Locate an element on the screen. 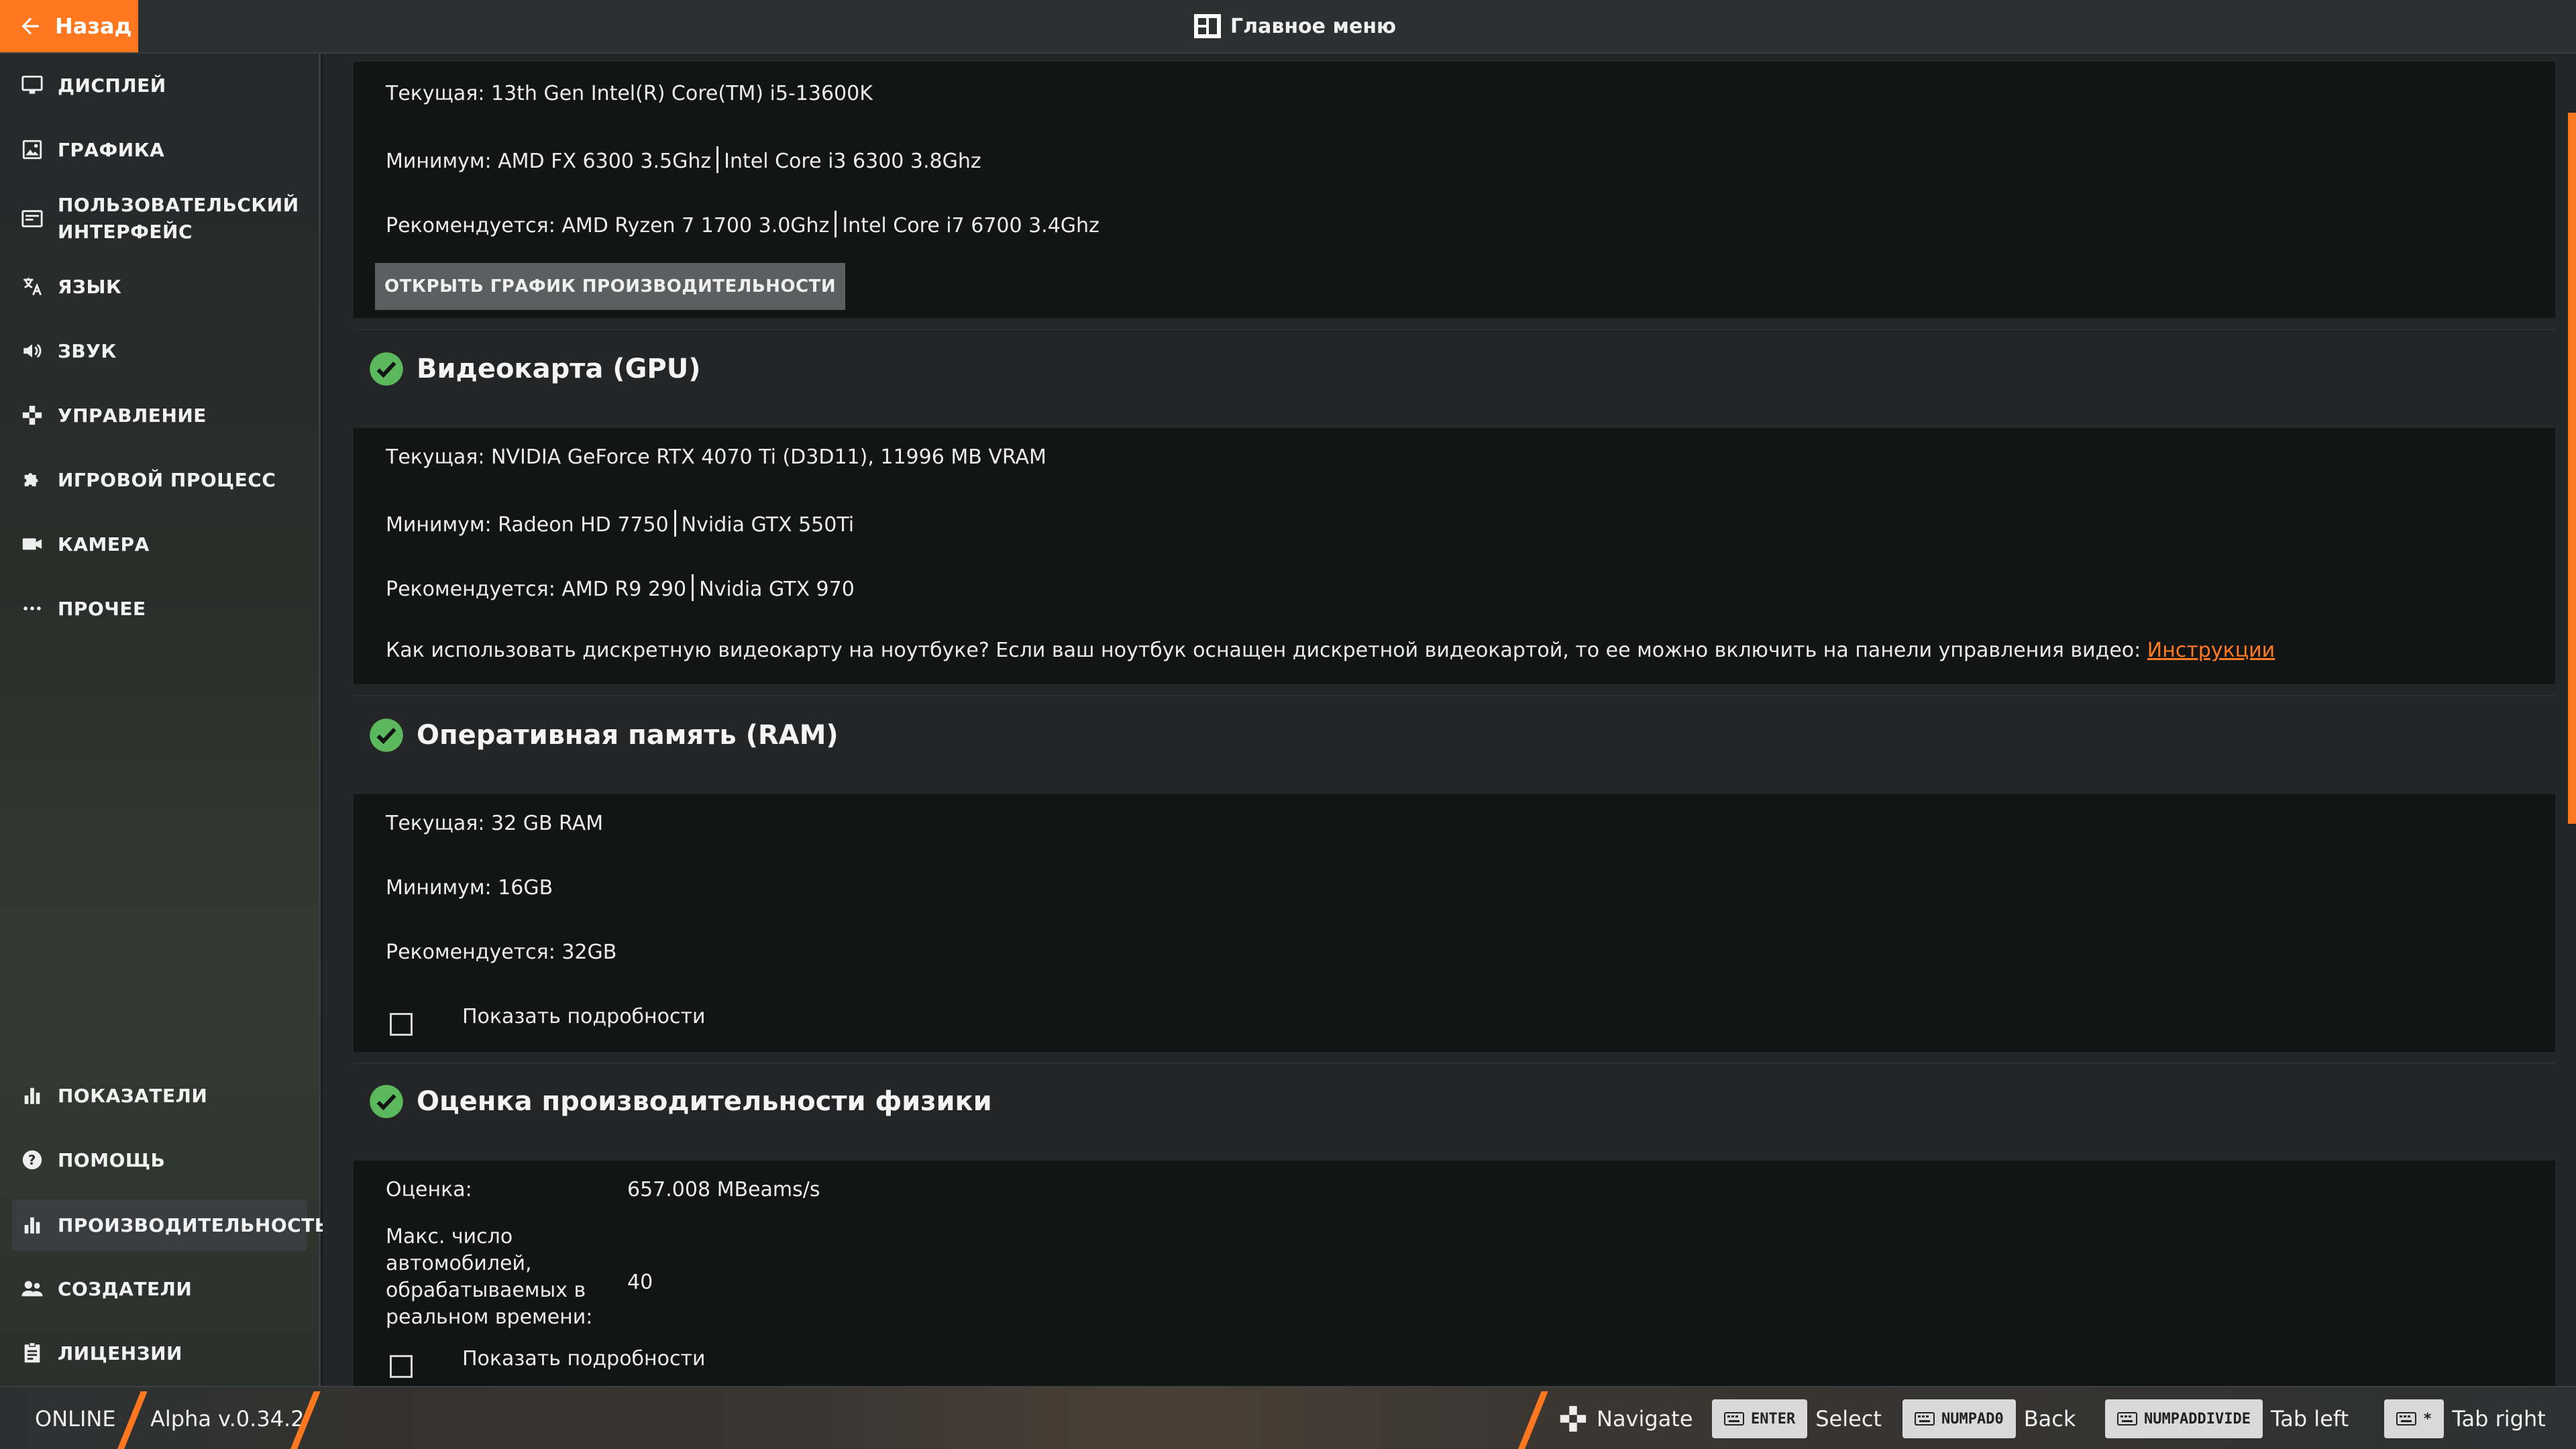 Image resolution: width=2576 pixels, height=1449 pixels. ui-icon is located at coordinates (32, 218).